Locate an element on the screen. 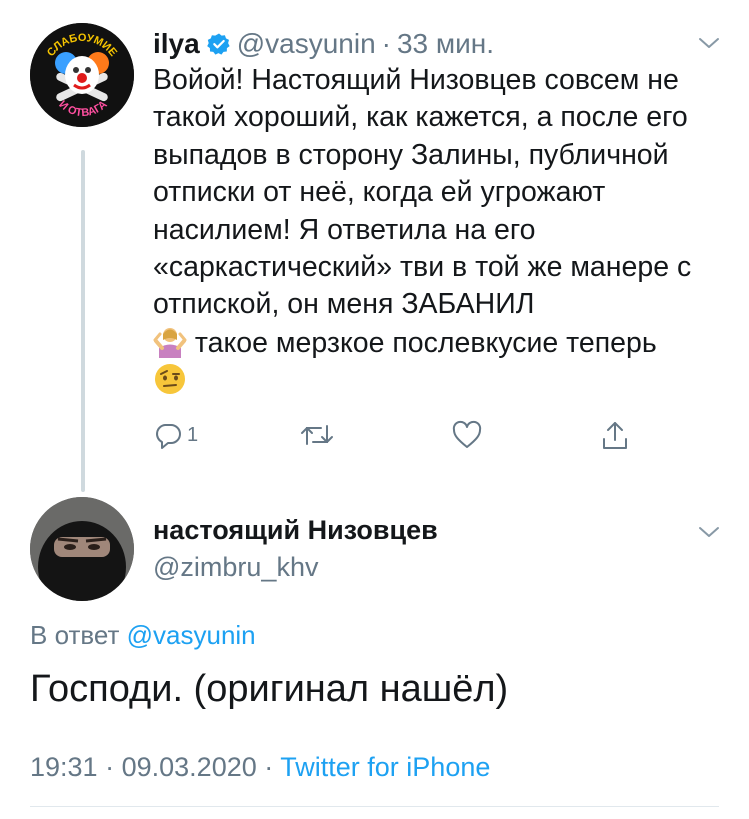  verified-badge-icon is located at coordinates (218, 44).